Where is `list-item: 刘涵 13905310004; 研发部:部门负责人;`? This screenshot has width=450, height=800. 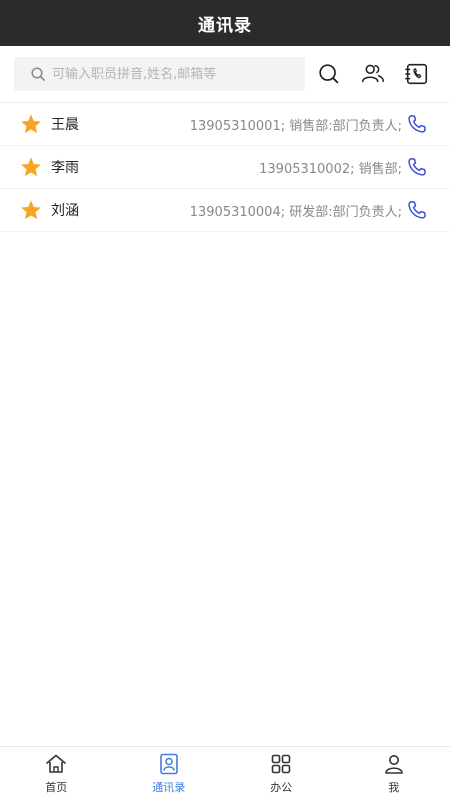
list-item: 刘涵 13905310004; 研发部:部门负责人; is located at coordinates (225, 210).